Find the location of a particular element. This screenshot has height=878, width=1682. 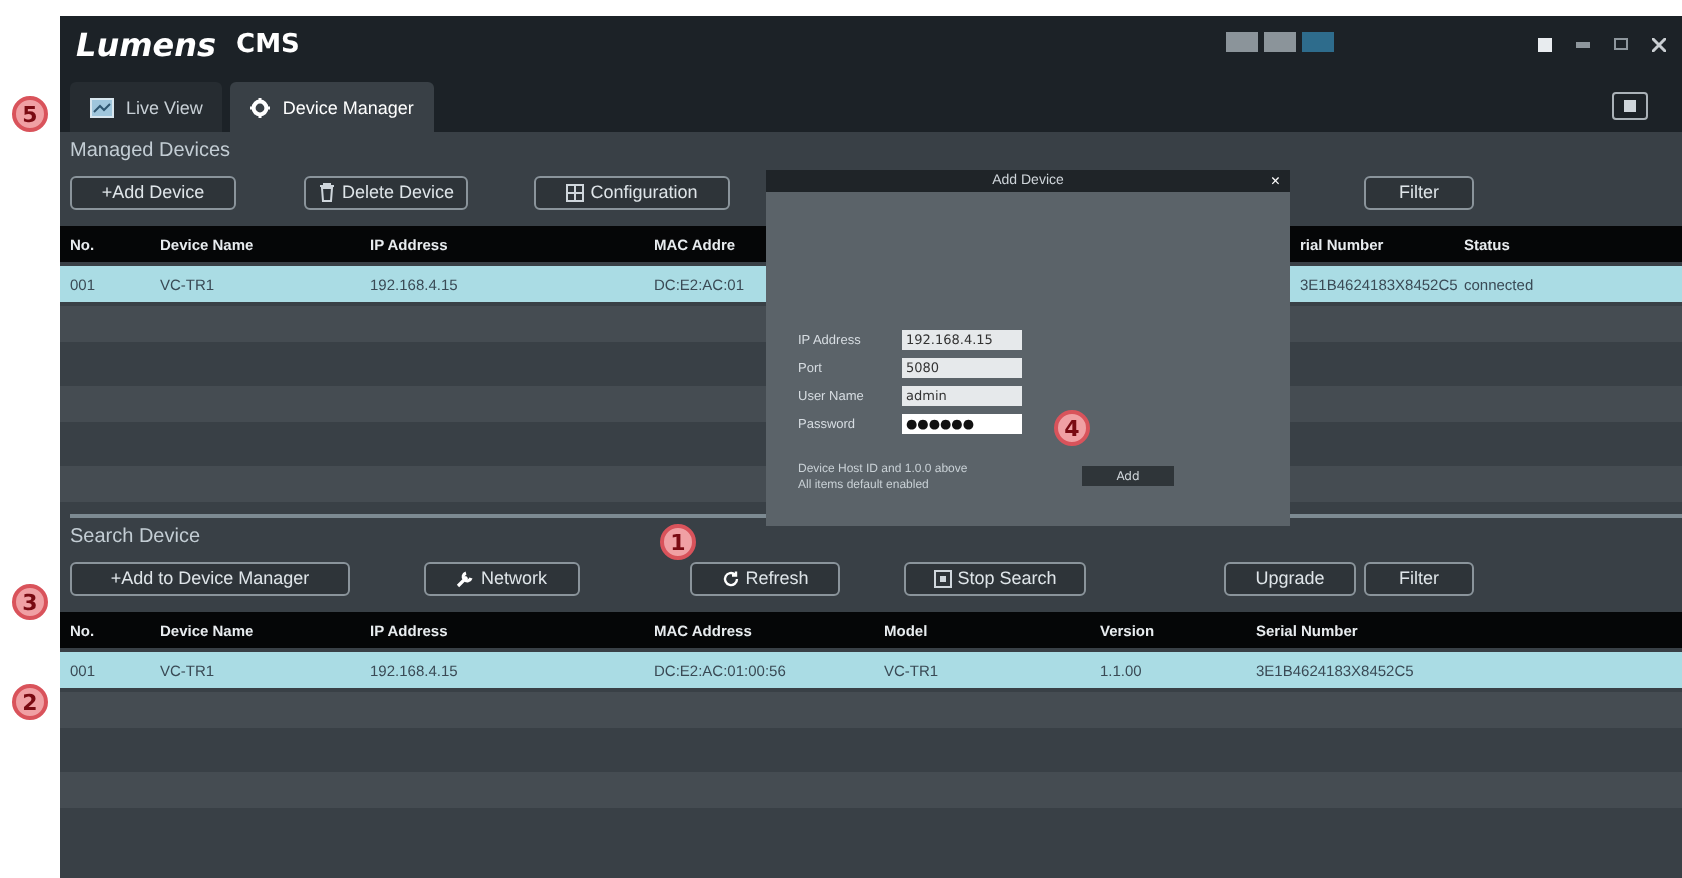

refresh-icon is located at coordinates (730, 578).